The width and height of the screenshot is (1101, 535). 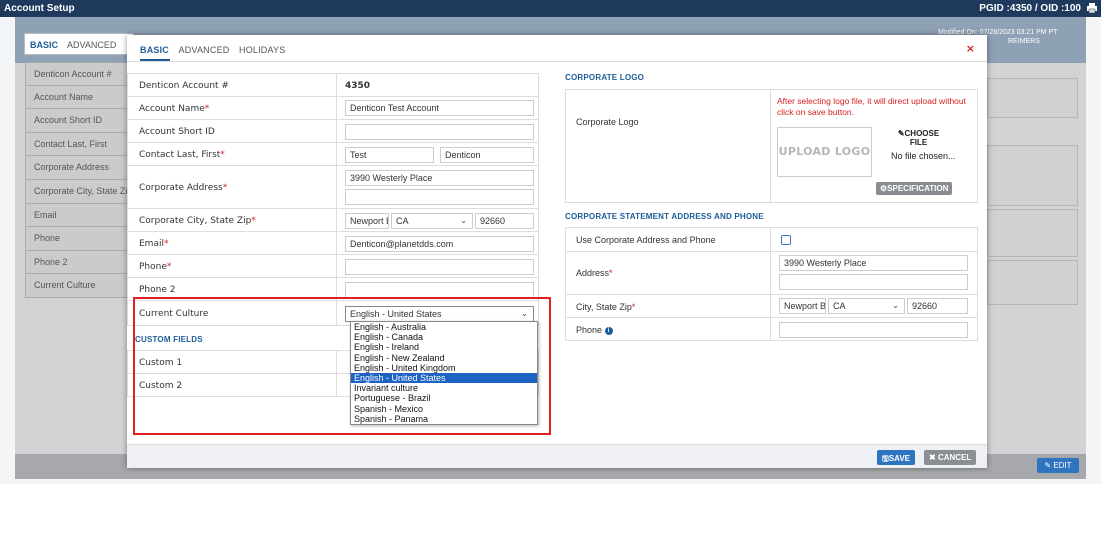 I want to click on cancel-button: ✖ CANCEL, so click(x=950, y=457).